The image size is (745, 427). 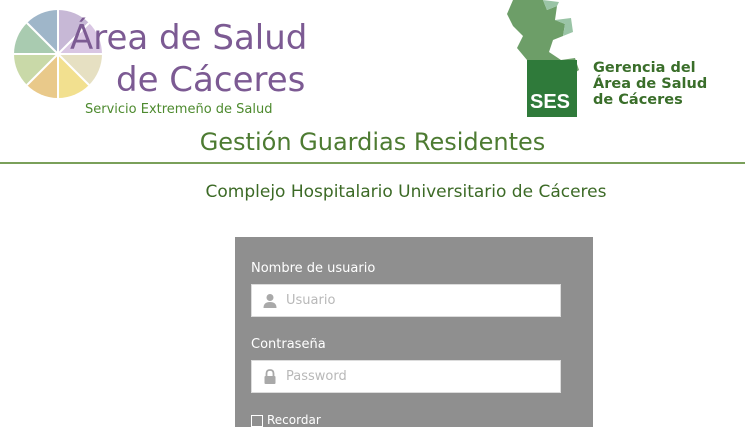 I want to click on username-field, so click(x=406, y=300).